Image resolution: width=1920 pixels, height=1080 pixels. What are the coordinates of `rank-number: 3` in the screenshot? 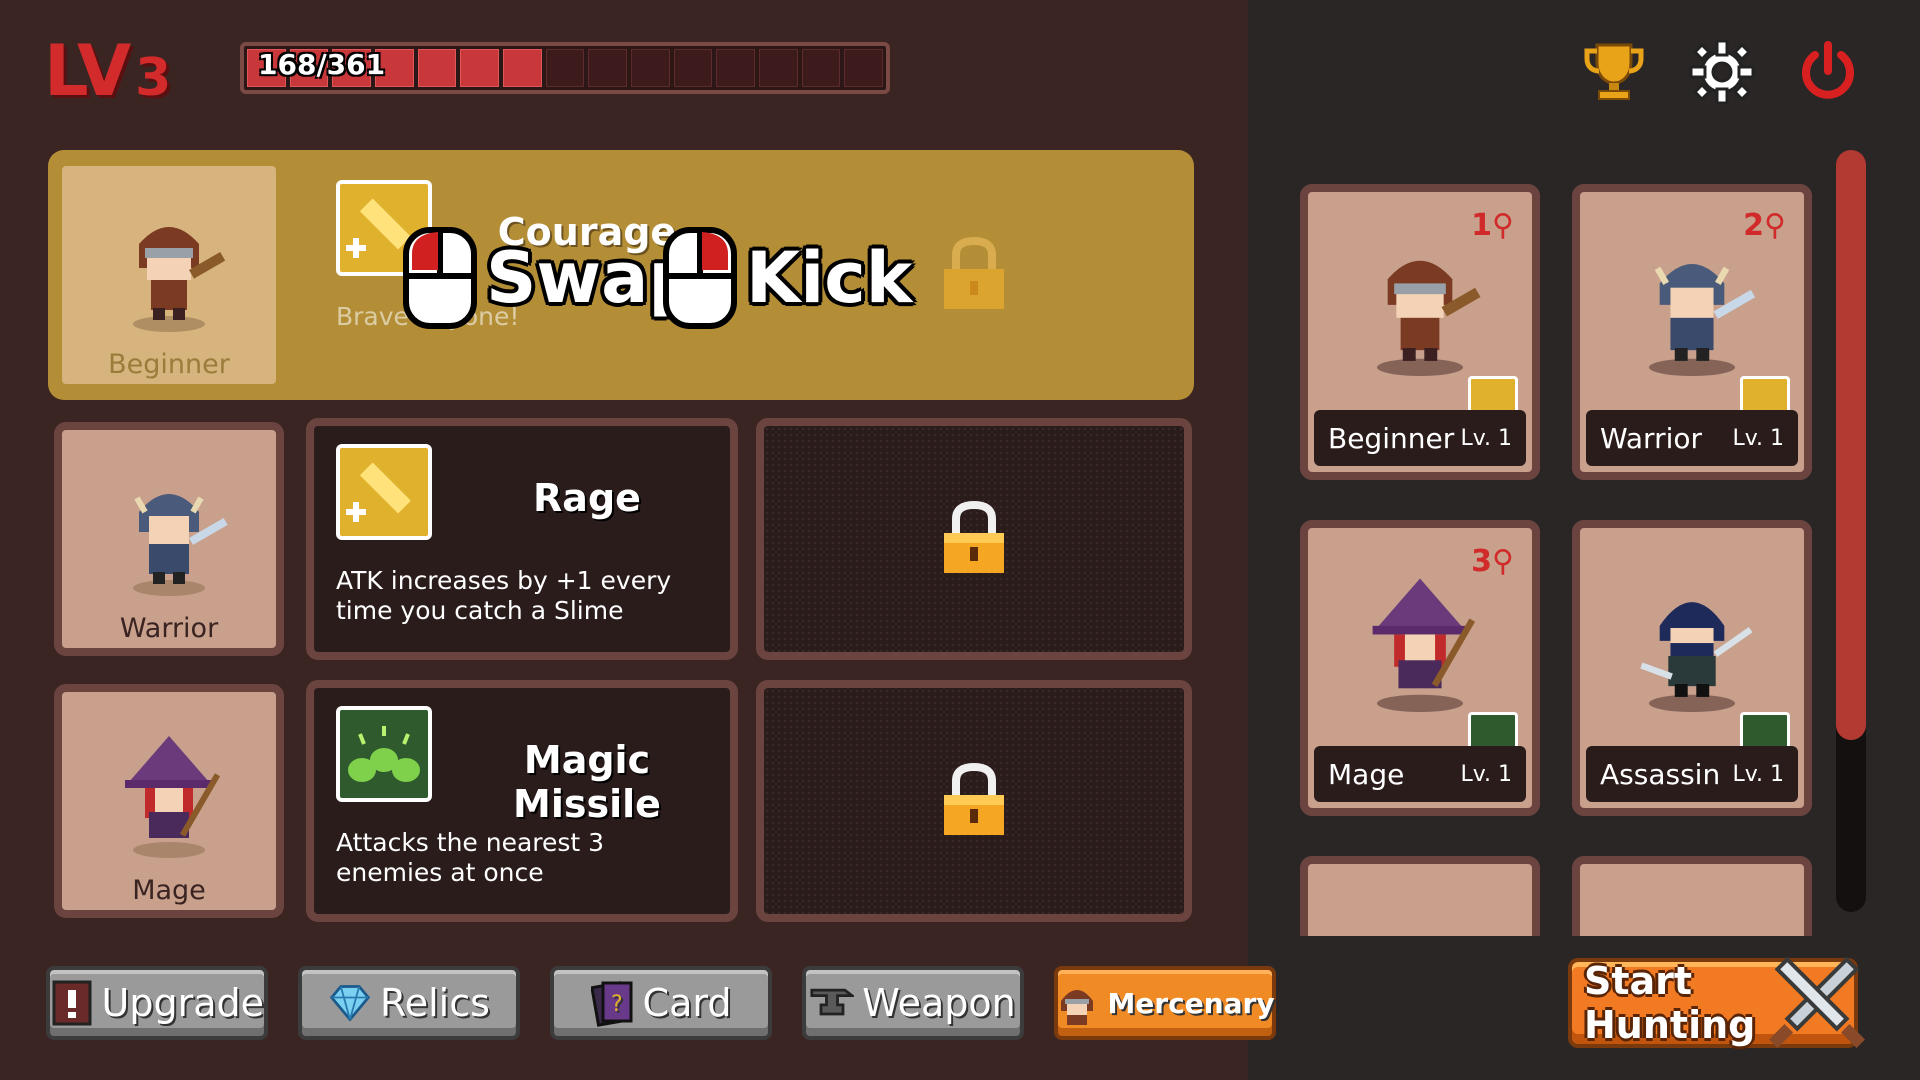 It's located at (1482, 561).